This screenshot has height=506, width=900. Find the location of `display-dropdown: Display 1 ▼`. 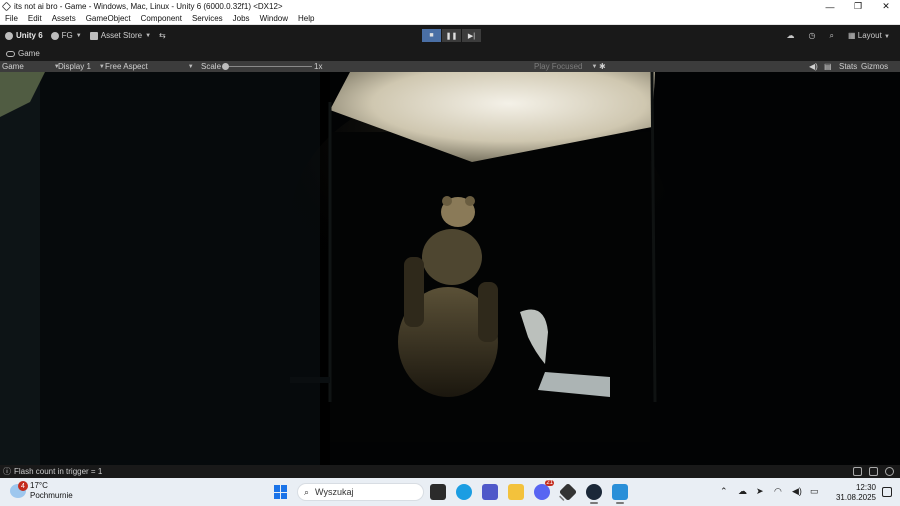

display-dropdown: Display 1 ▼ is located at coordinates (81, 66).